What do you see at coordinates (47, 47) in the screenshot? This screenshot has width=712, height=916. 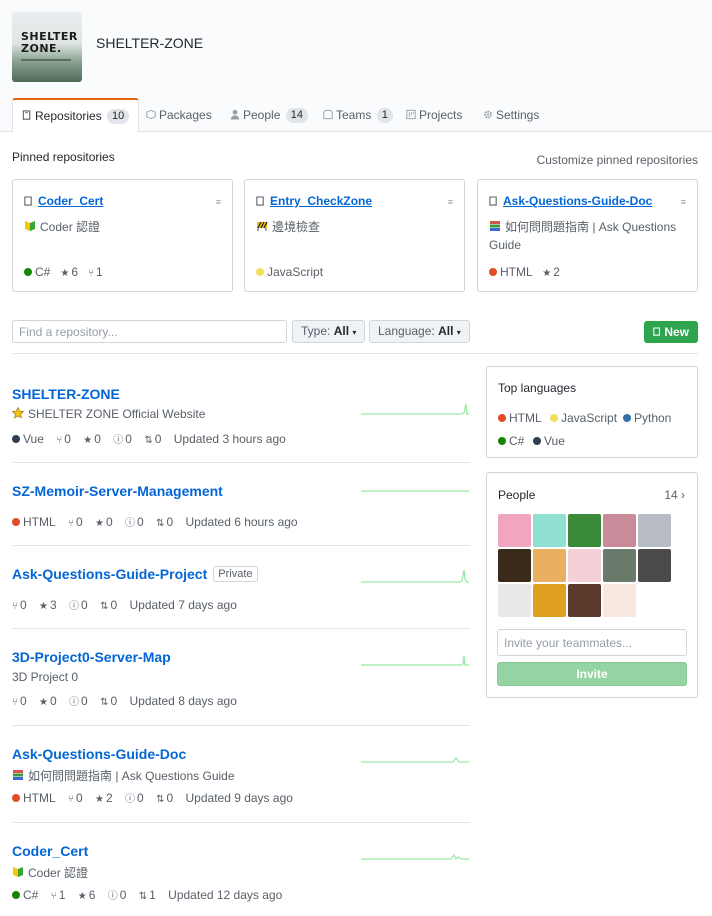 I see `org-avatar: SHELTER ZONE.` at bounding box center [47, 47].